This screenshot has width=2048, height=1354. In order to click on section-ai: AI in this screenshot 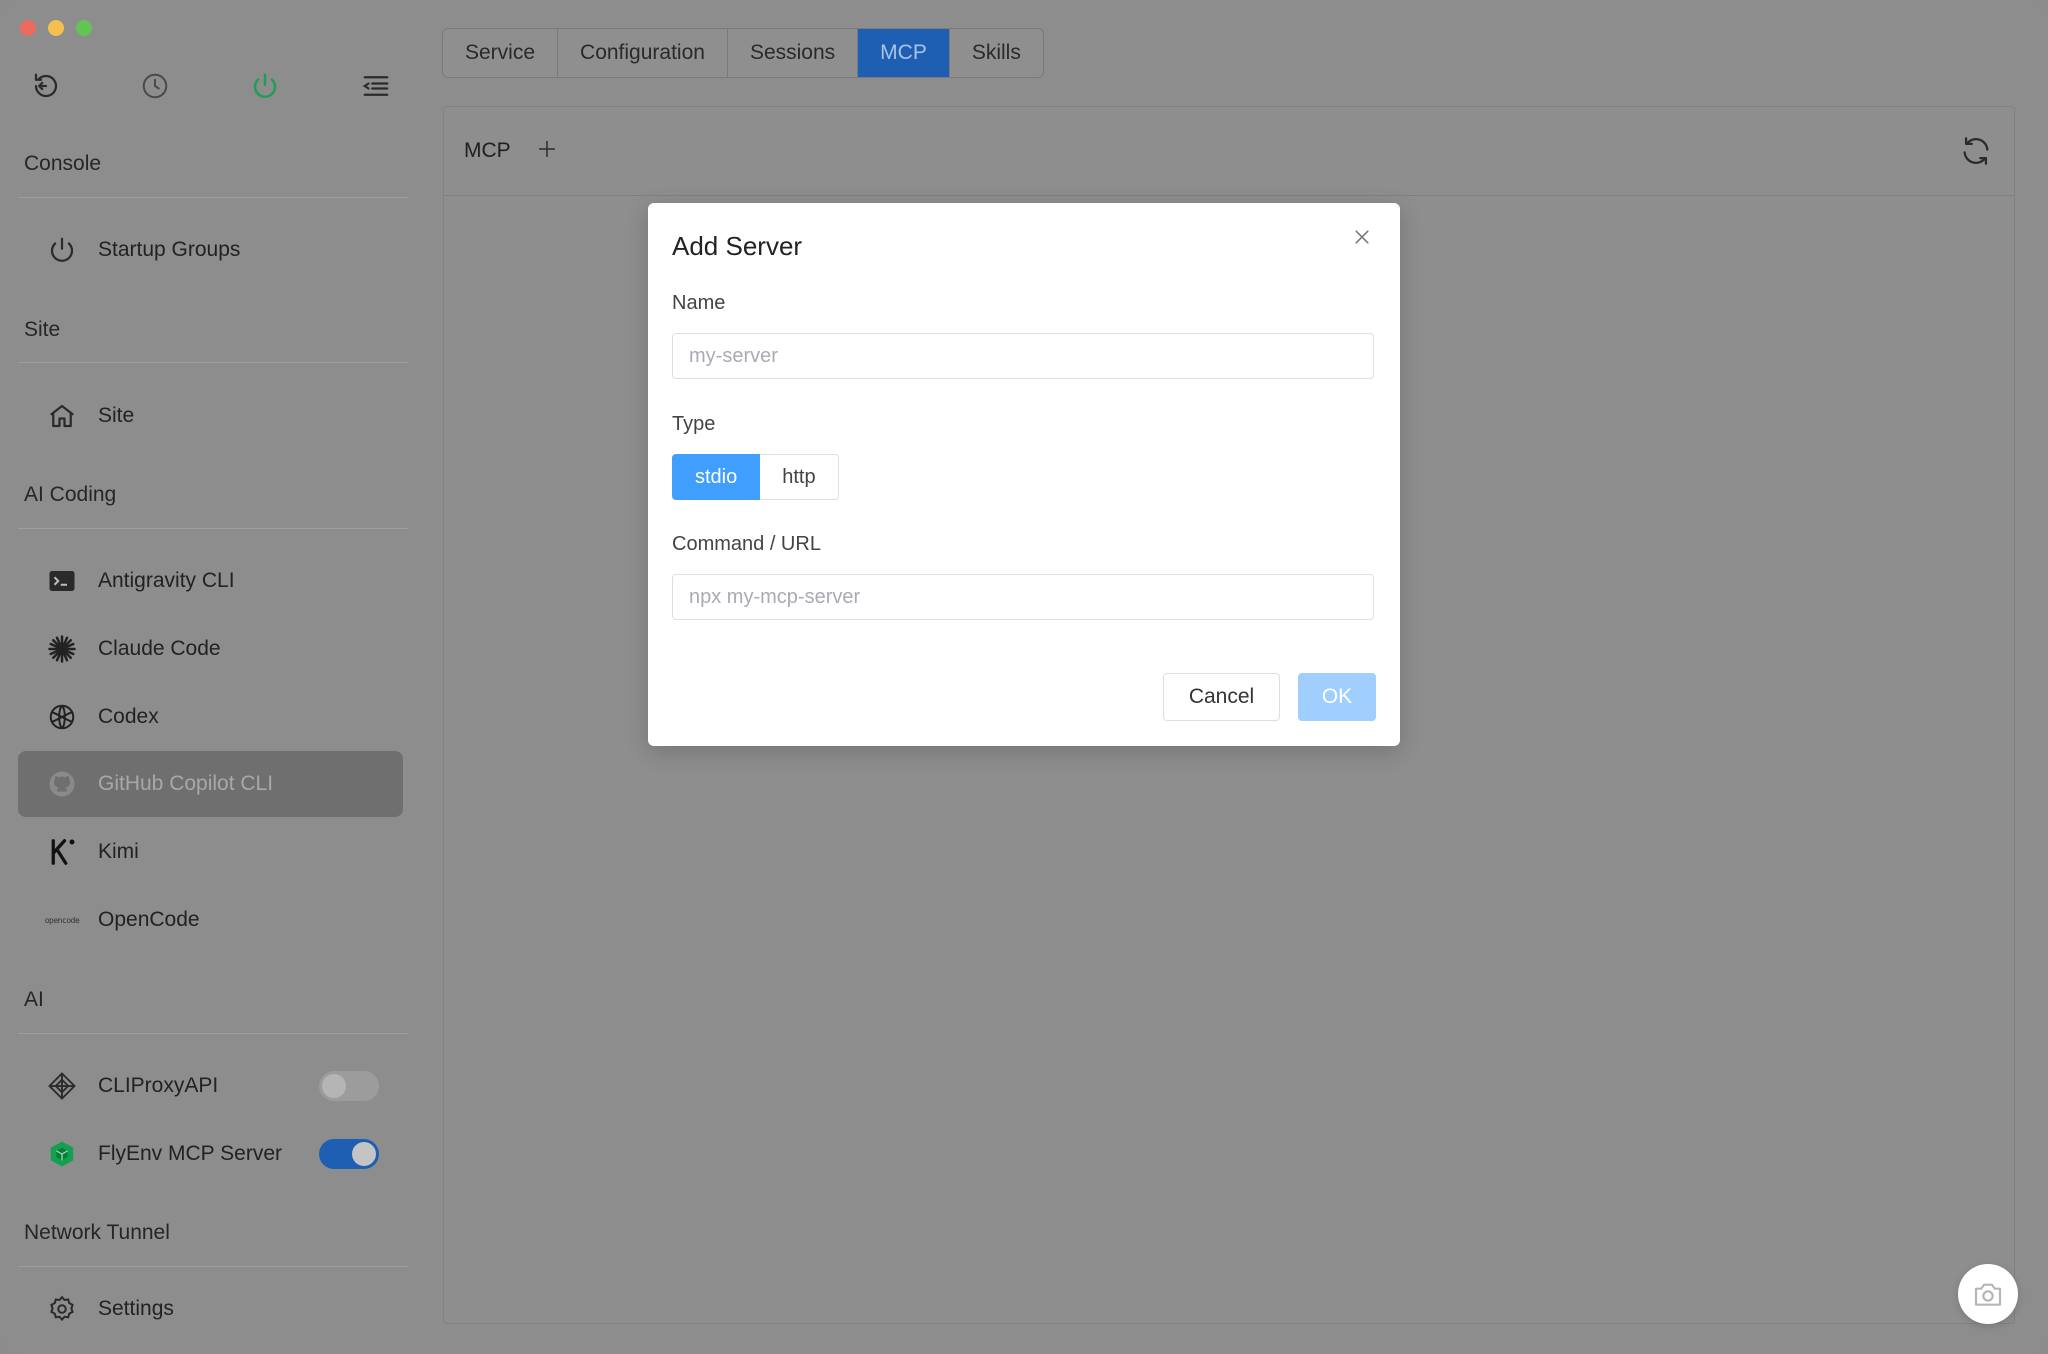, I will do `click(34, 999)`.